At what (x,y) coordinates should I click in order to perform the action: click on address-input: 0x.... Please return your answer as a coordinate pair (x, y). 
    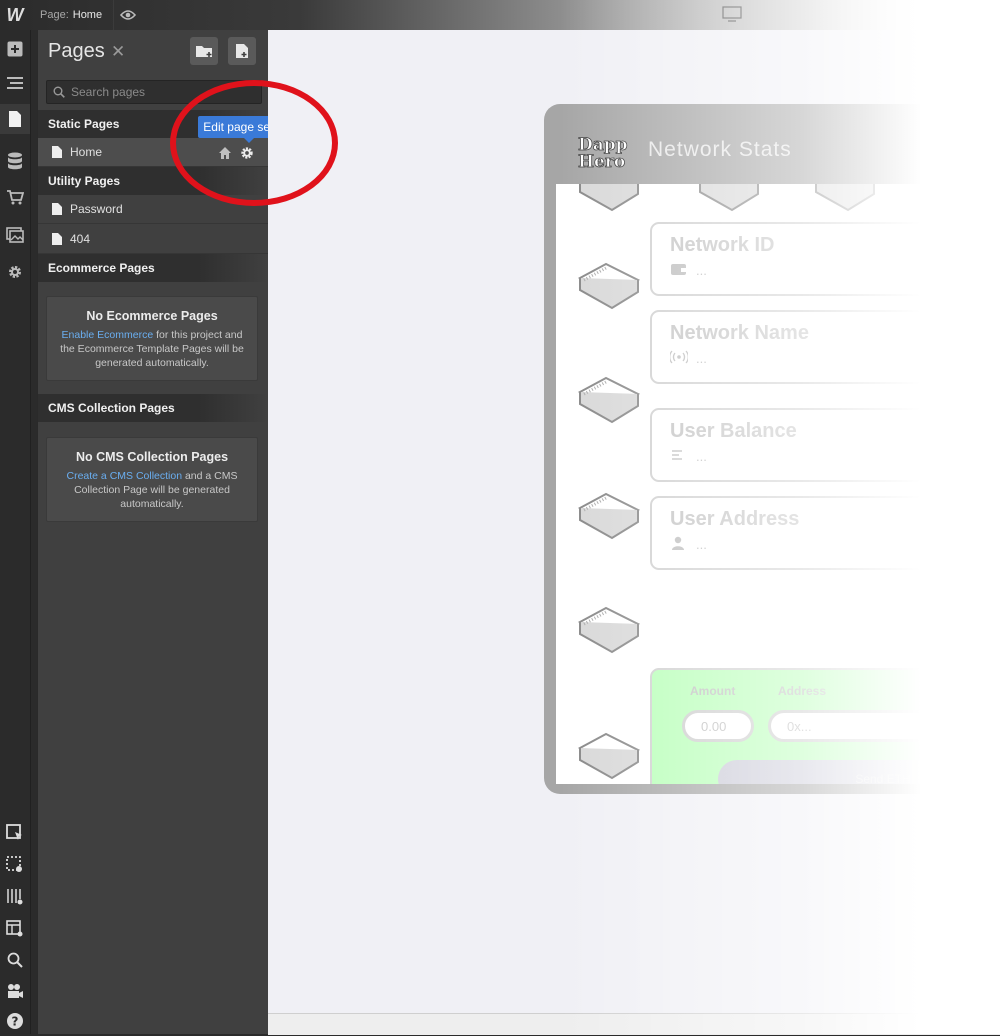
    Looking at the image, I should click on (884, 726).